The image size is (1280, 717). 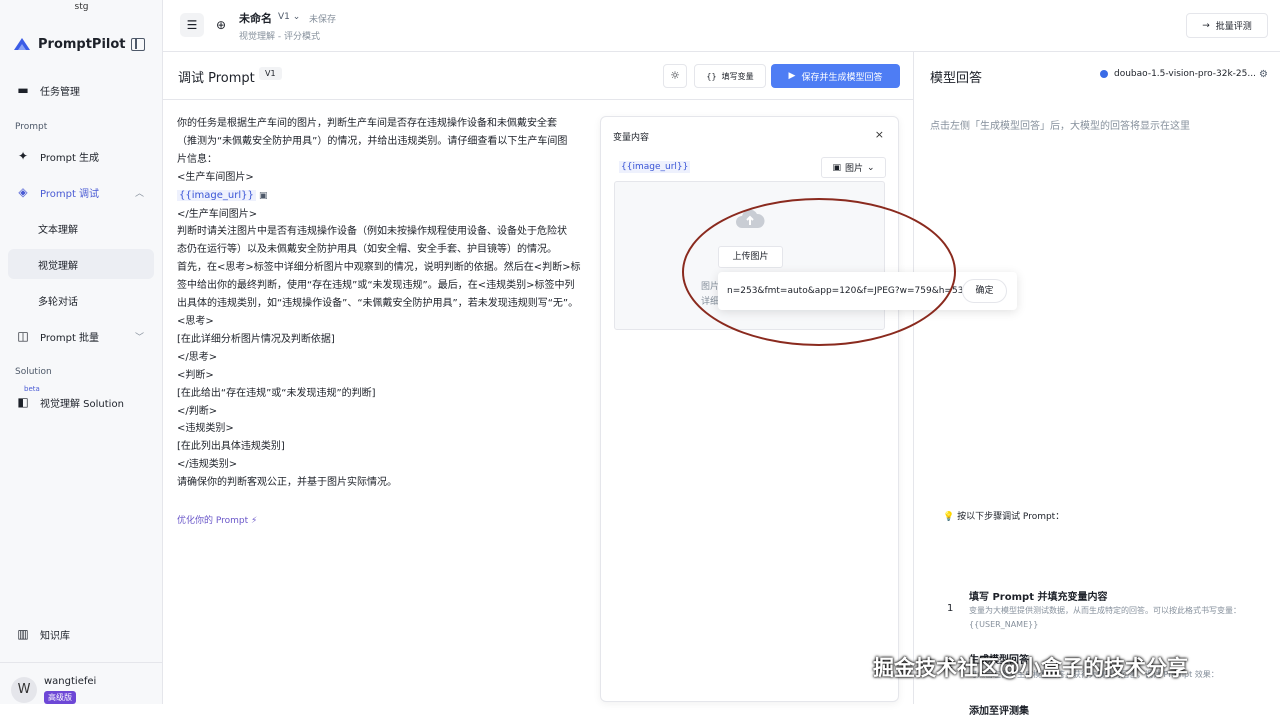 I want to click on sidebar-item-prompt-batch: ◫ Prompt 批量 ﹀, so click(x=81, y=336).